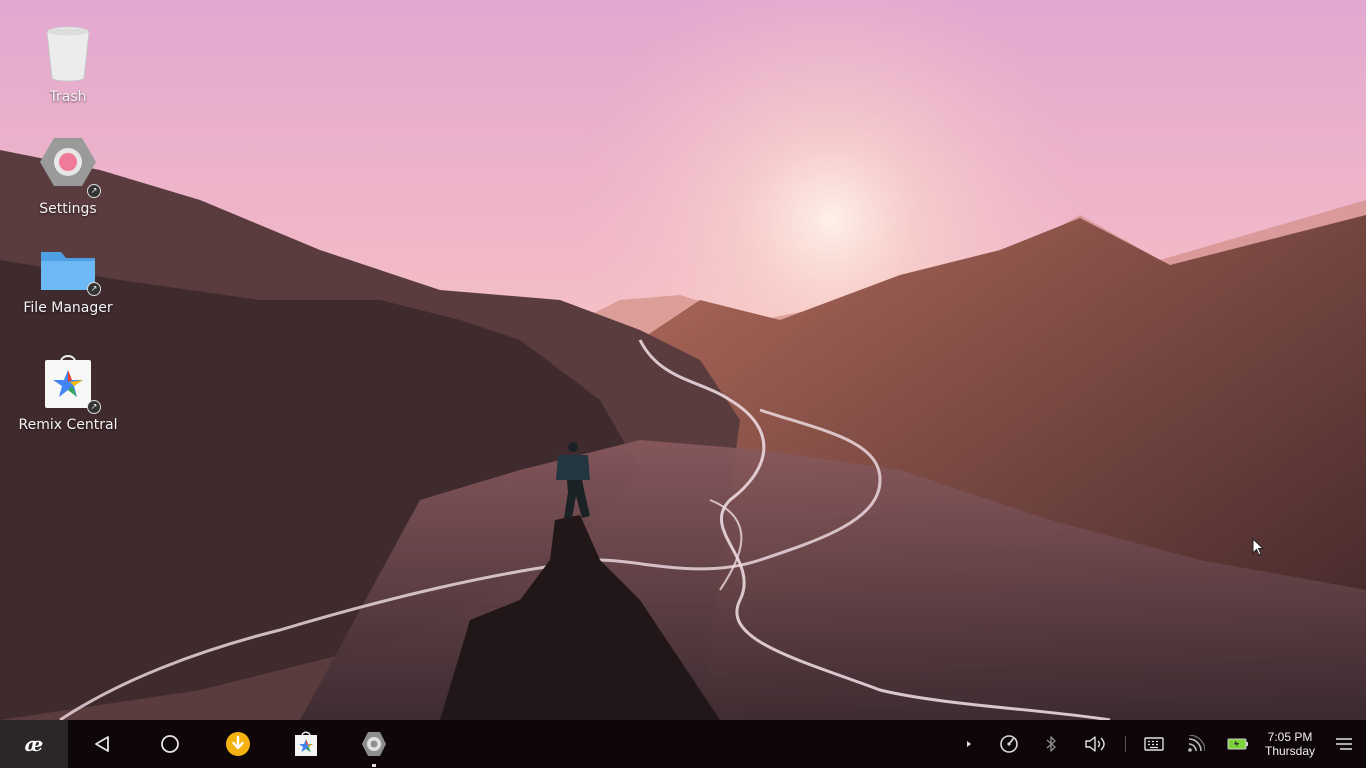  I want to click on tray-performance-button, so click(1009, 744).